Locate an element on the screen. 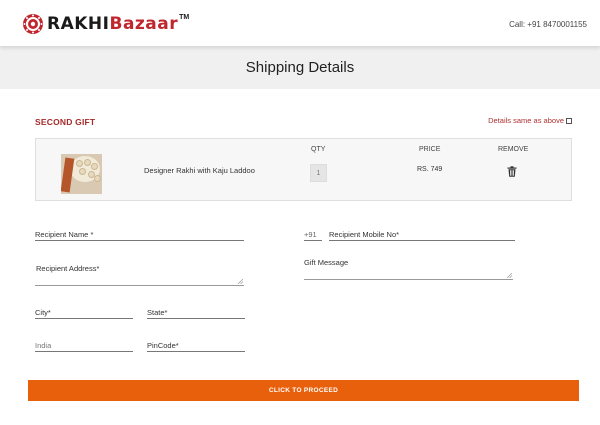 The image size is (600, 425). country-code-field: +91 is located at coordinates (313, 235).